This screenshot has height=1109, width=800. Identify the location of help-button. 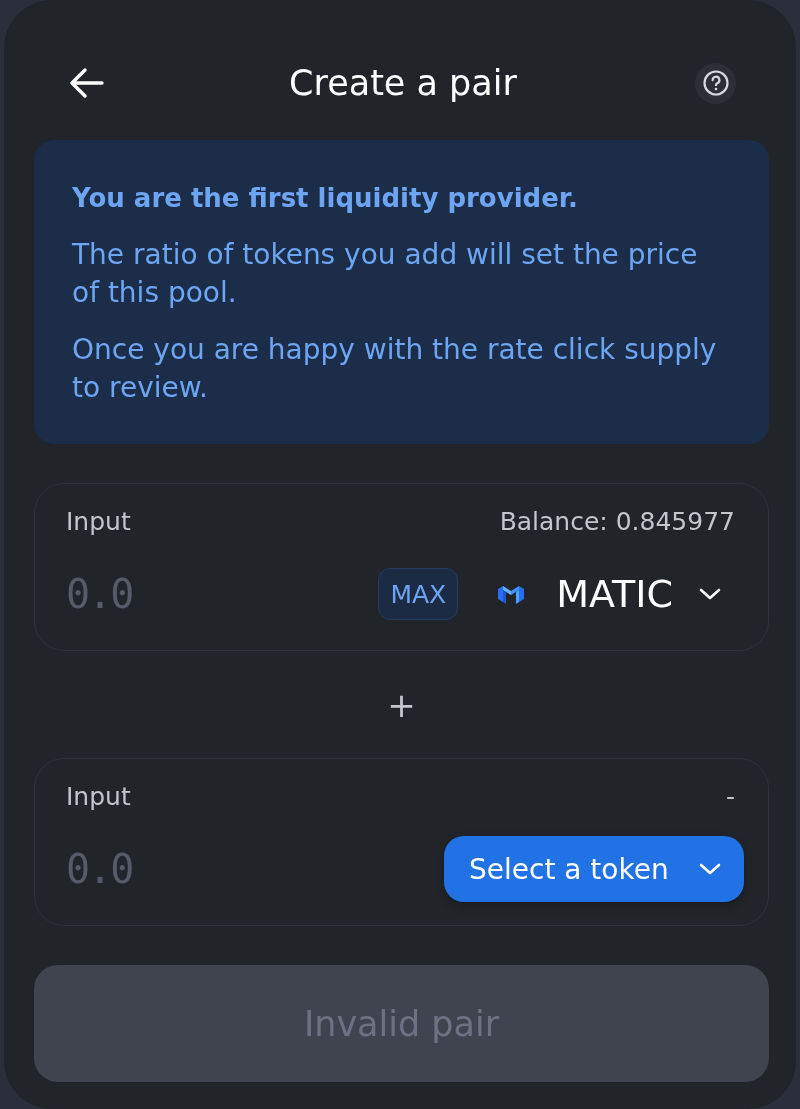
(715, 83).